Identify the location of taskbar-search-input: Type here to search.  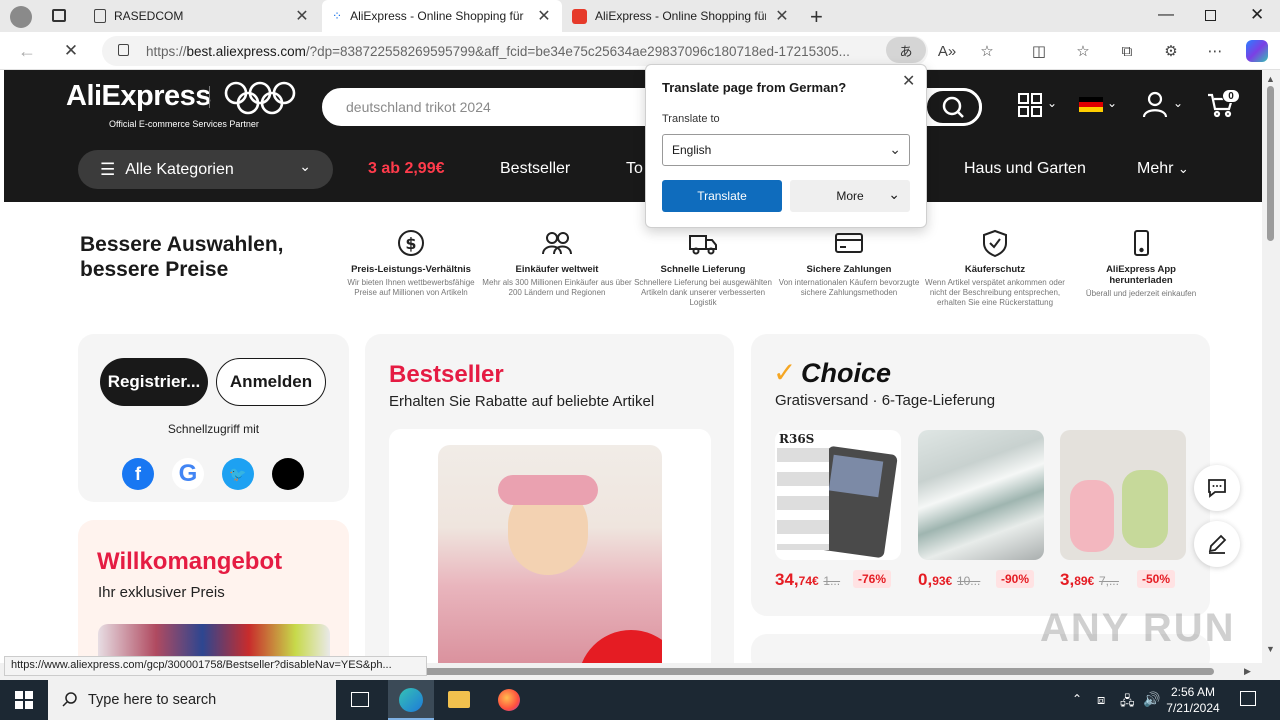
(192, 700).